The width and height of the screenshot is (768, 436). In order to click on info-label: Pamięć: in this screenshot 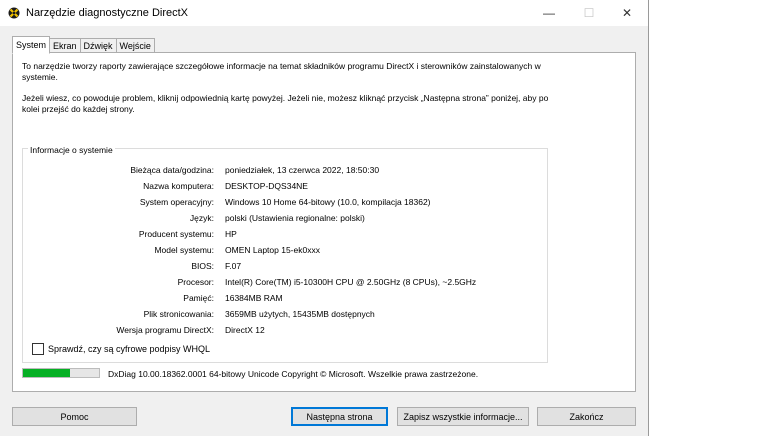, I will do `click(198, 298)`.